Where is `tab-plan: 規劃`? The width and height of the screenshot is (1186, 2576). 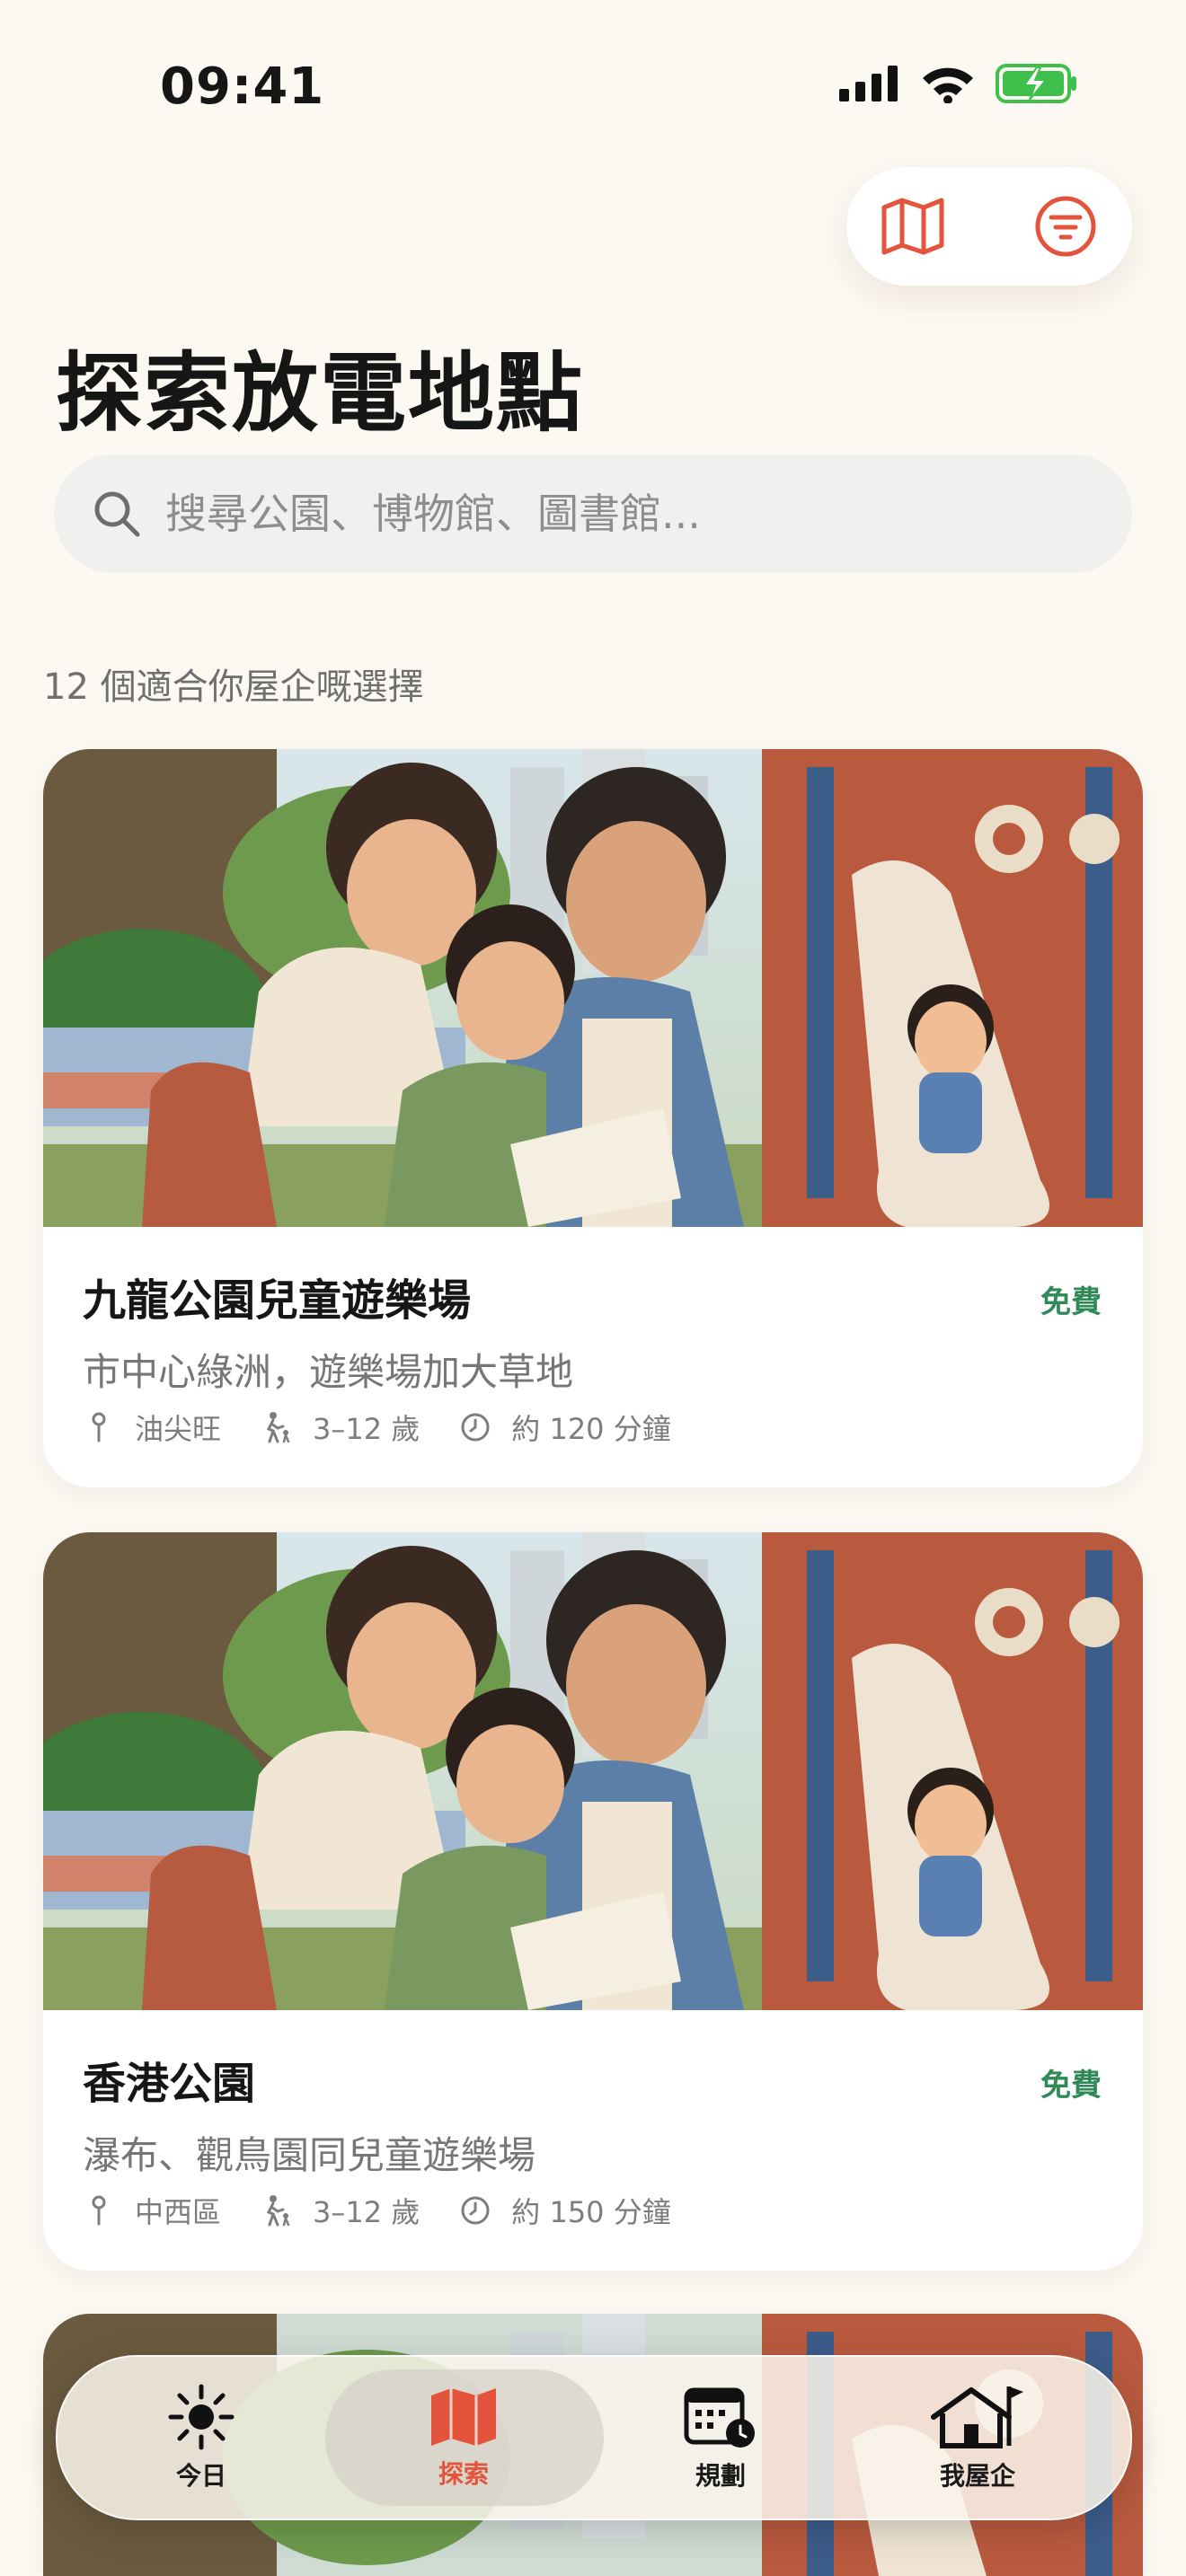
tab-plan: 規劃 is located at coordinates (720, 2438).